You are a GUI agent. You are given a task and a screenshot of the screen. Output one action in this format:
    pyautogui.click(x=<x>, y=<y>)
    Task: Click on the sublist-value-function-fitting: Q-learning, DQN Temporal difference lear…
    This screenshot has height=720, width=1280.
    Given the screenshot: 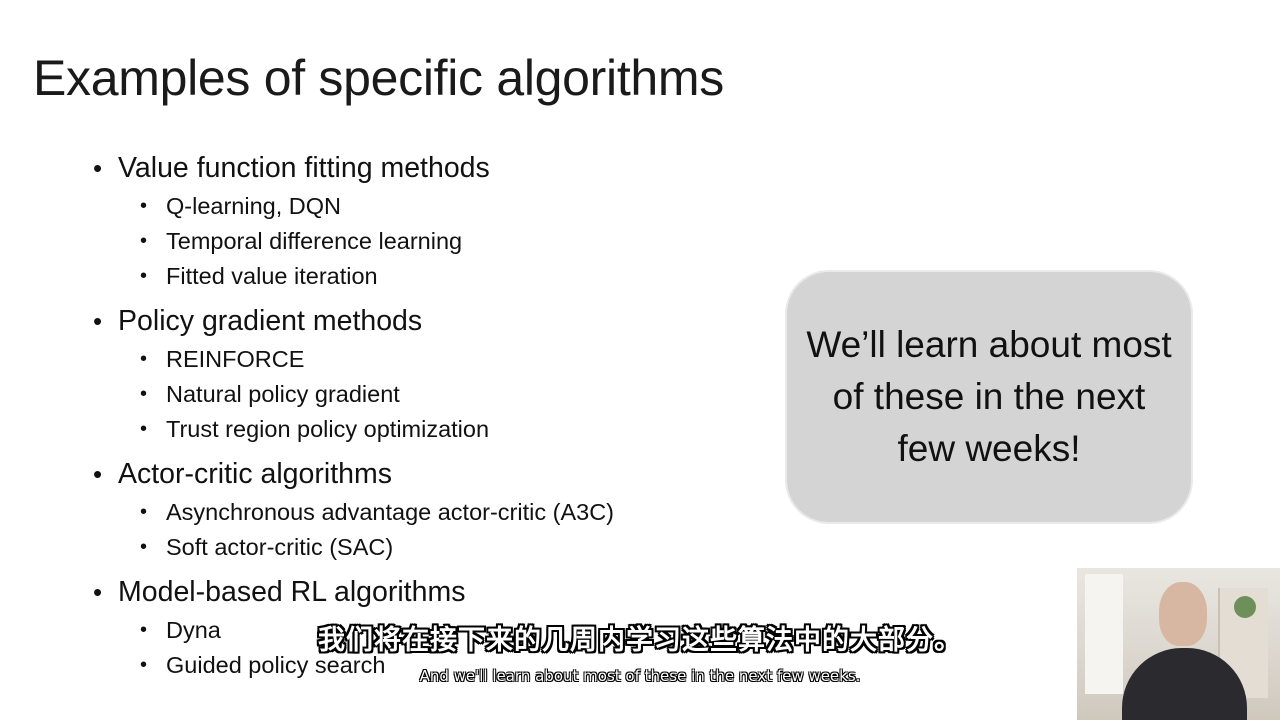 What is the action you would take?
    pyautogui.click(x=423, y=241)
    